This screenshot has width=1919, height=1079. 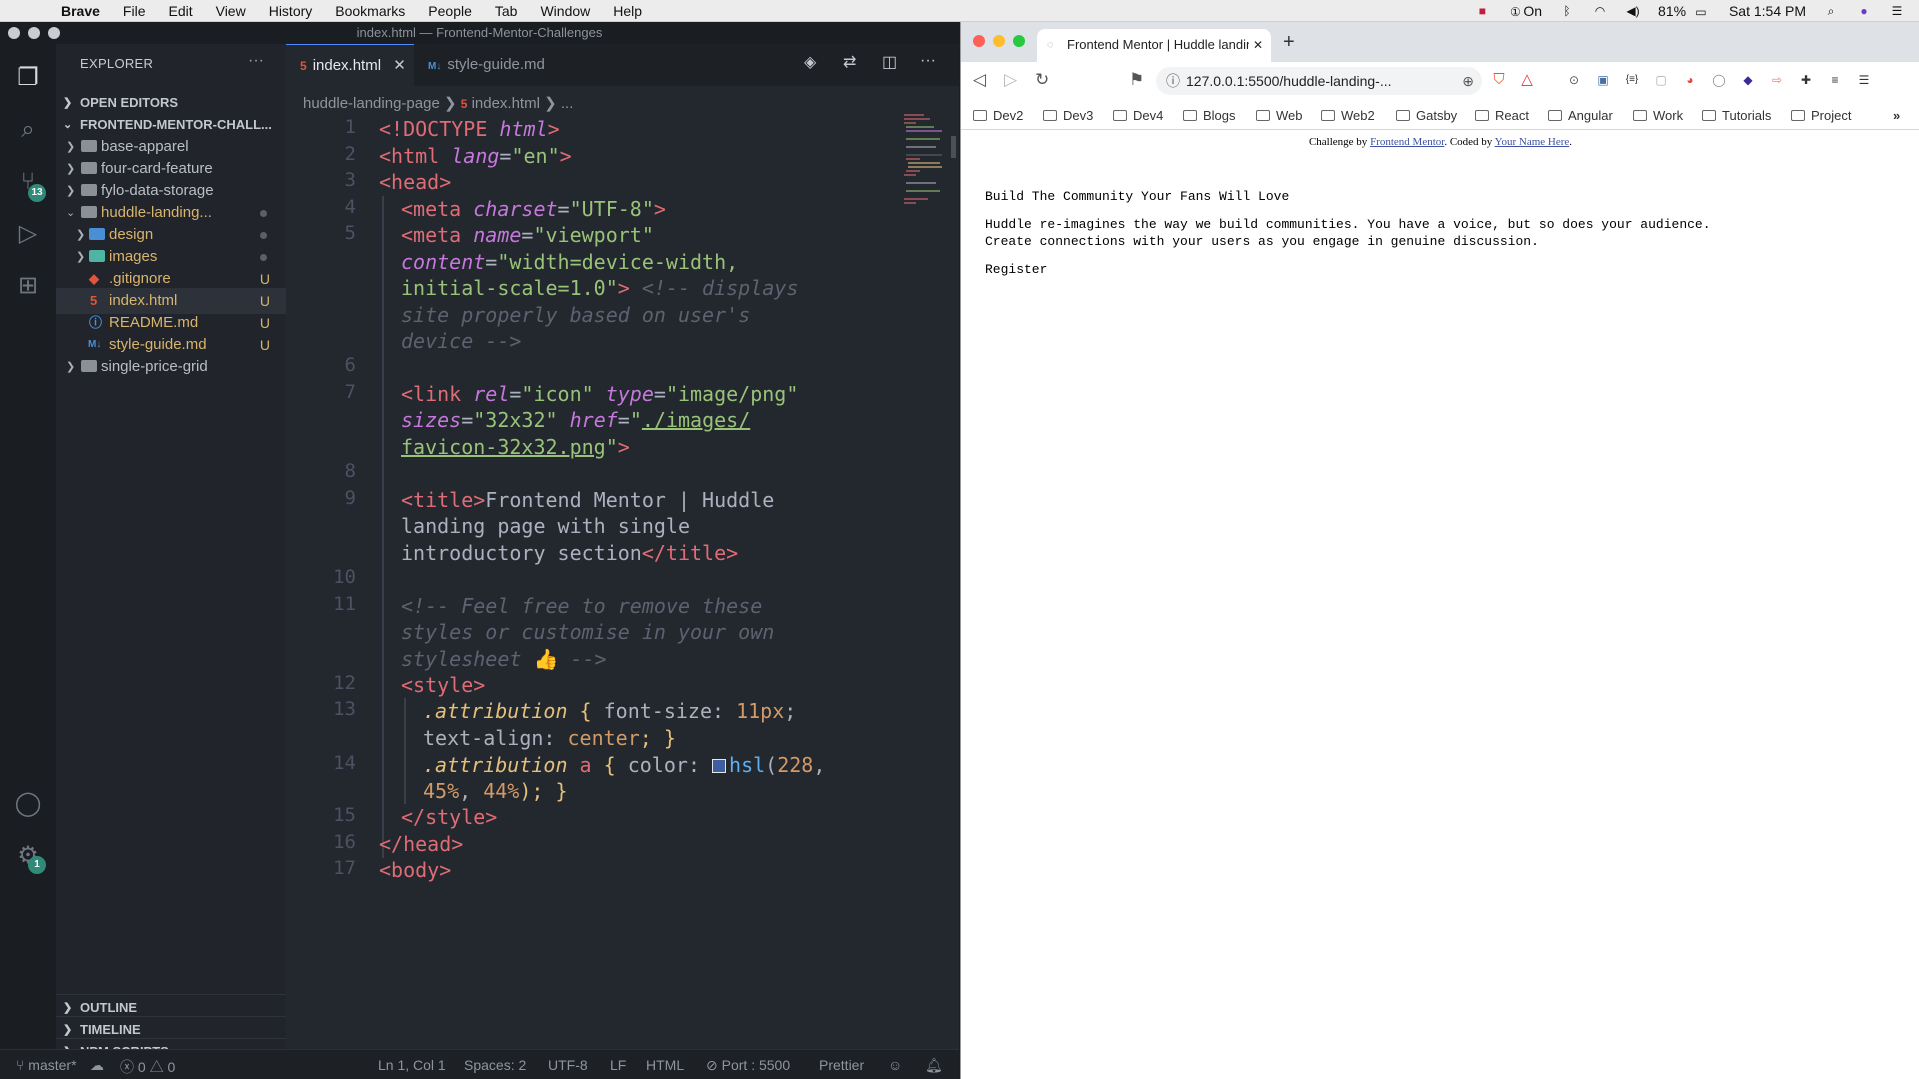 What do you see at coordinates (1173, 81) in the screenshot?
I see `site-info-icon: ⓘ` at bounding box center [1173, 81].